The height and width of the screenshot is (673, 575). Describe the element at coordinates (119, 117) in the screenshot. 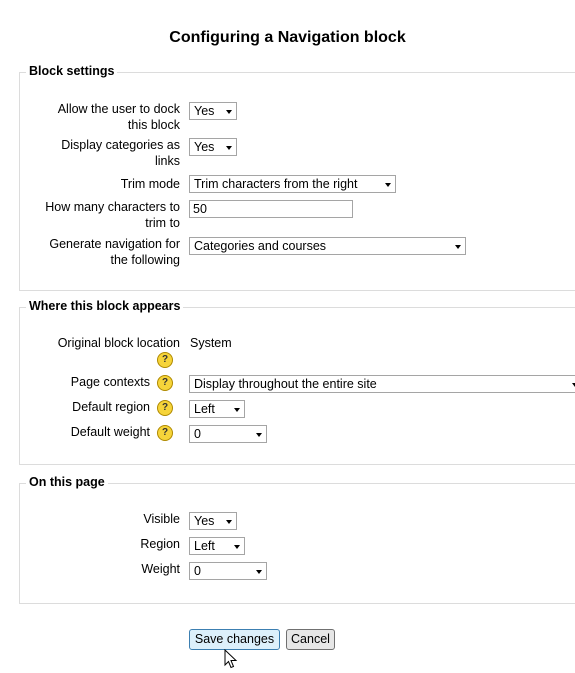

I see `dock-label: Allow the user to dock this block` at that location.